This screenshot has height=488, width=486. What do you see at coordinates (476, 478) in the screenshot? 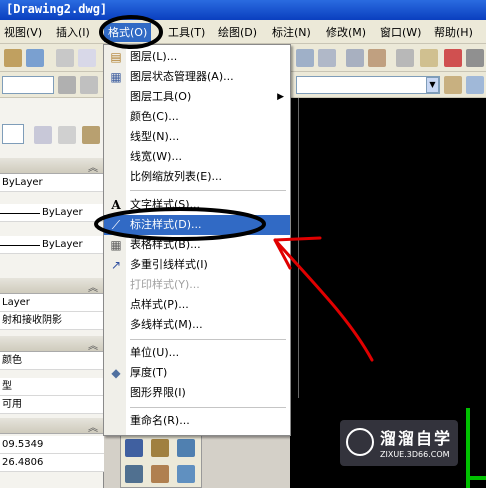
I see `ucs-x-axis` at bounding box center [476, 478].